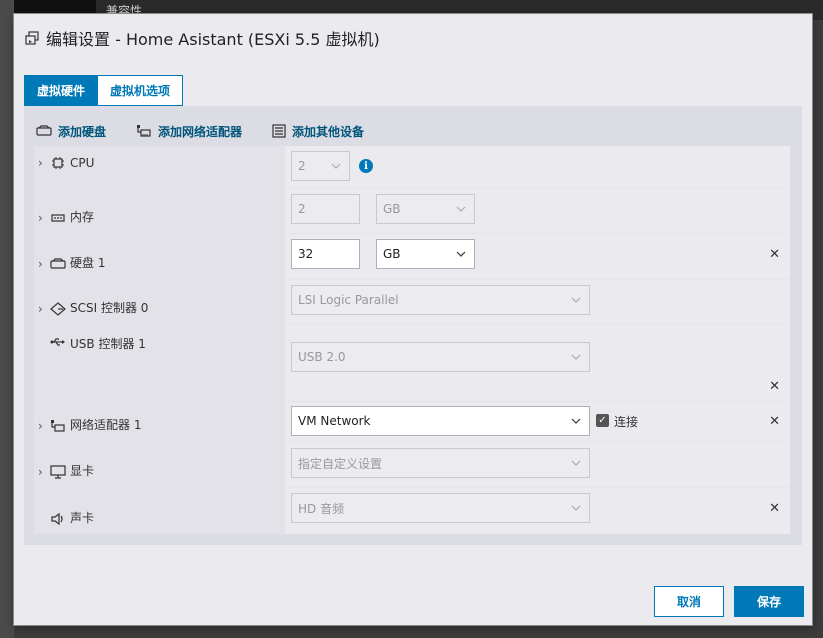 The width and height of the screenshot is (823, 638). What do you see at coordinates (366, 166) in the screenshot?
I see `info-icon: i` at bounding box center [366, 166].